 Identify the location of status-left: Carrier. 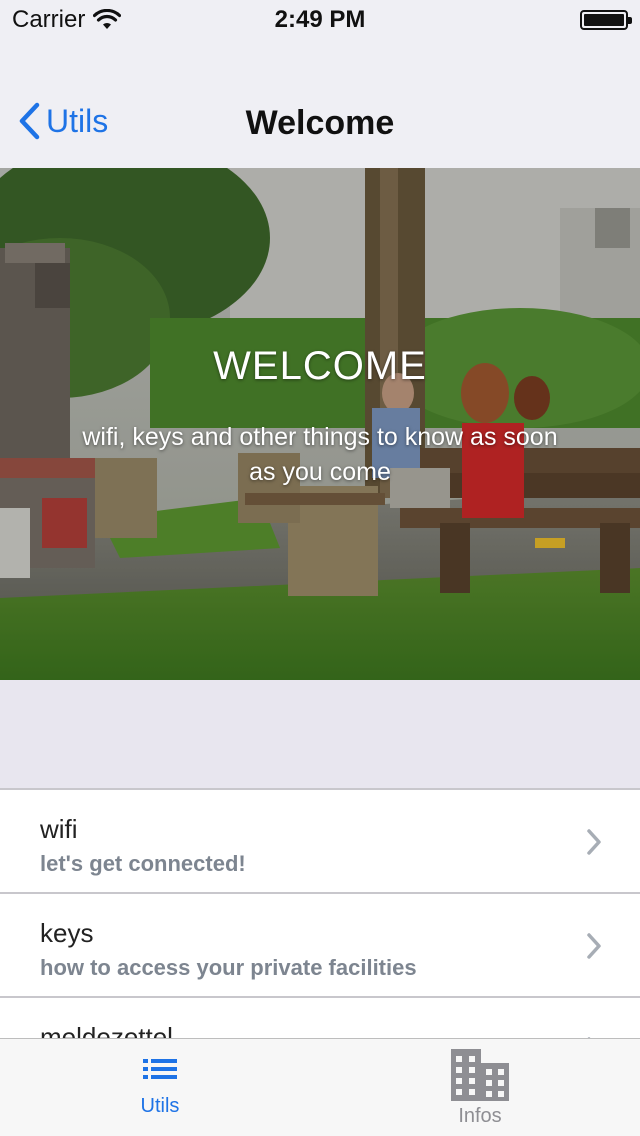
(67, 20).